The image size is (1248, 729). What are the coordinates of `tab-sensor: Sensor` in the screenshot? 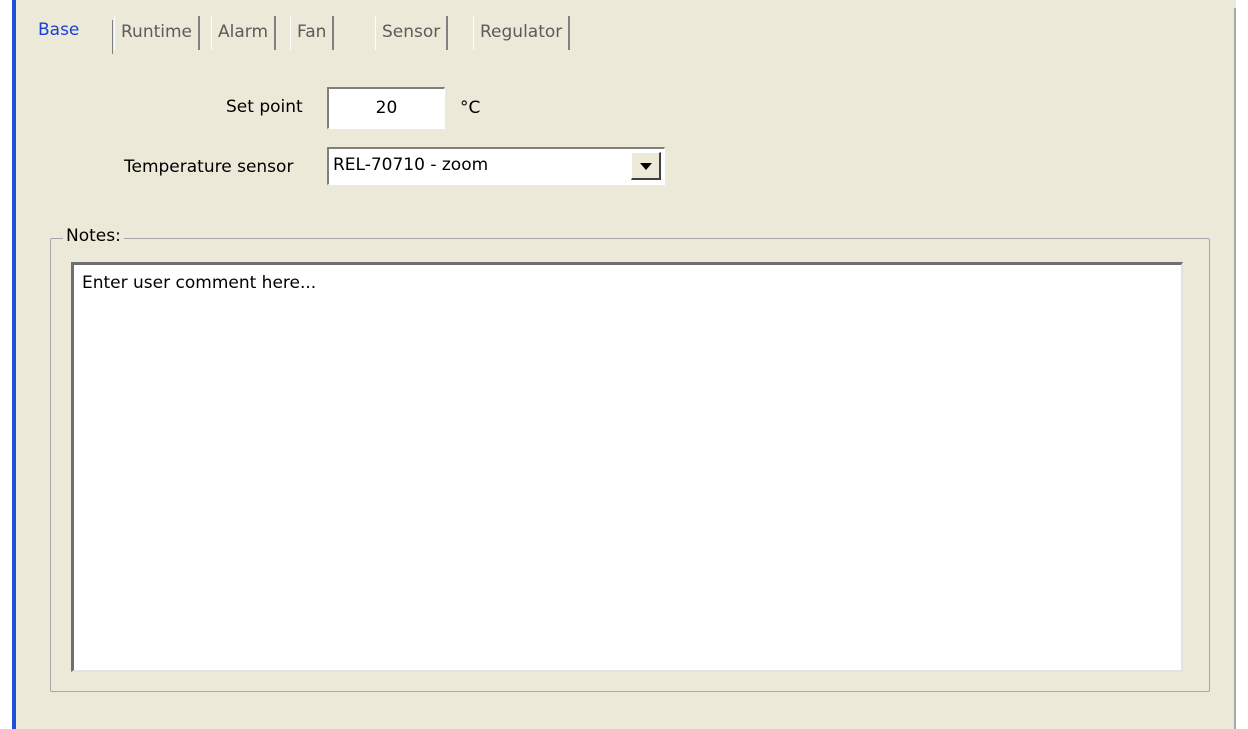 It's located at (412, 33).